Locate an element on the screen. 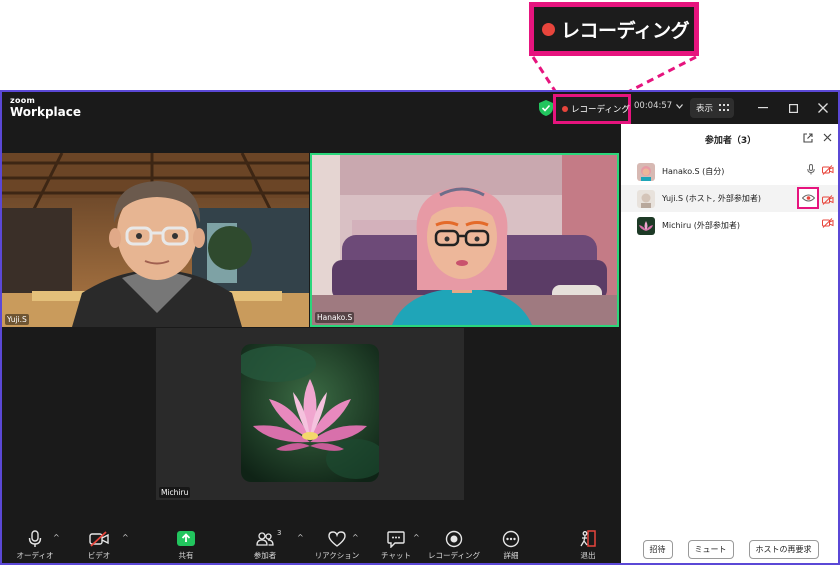  participants-count: 3 is located at coordinates (279, 533).